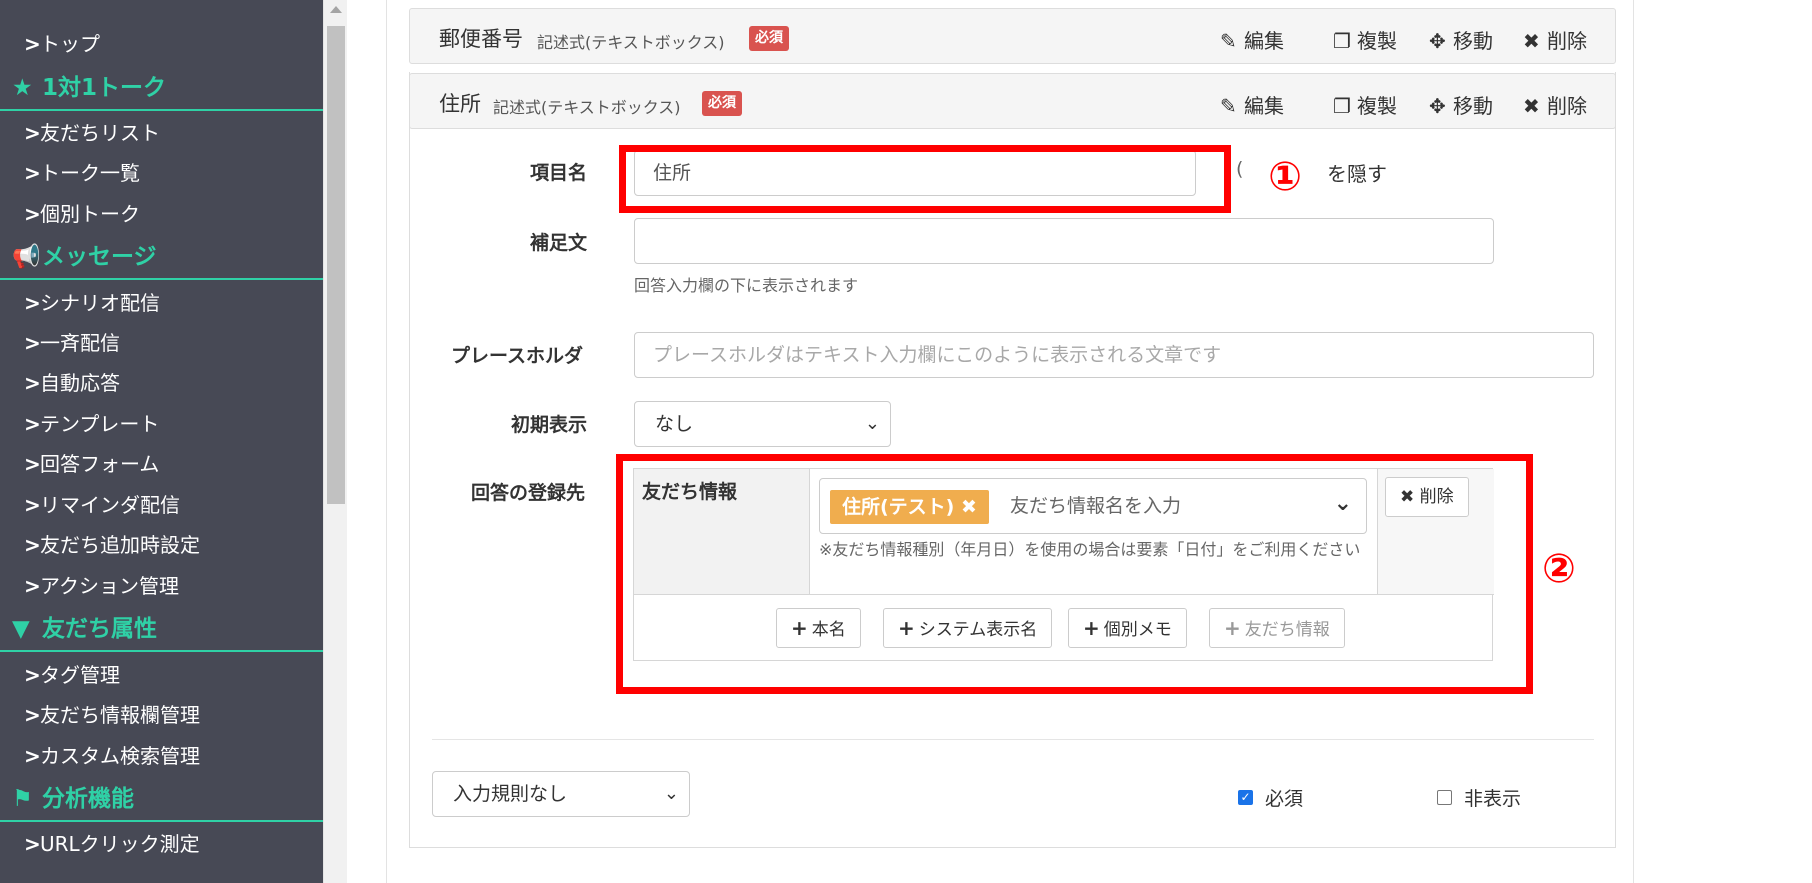 The height and width of the screenshot is (883, 1812). What do you see at coordinates (1284, 799) in the screenshot?
I see `required-checkbox-label: 必須` at bounding box center [1284, 799].